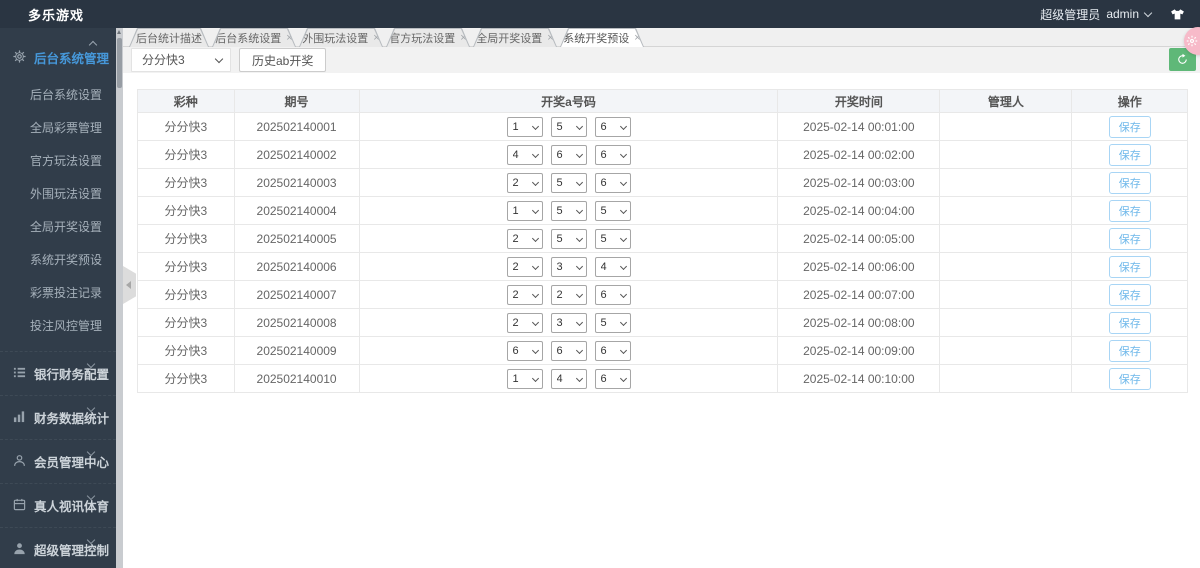  I want to click on sidebar-item-global-lottery: 全局彩票管理, so click(58, 128).